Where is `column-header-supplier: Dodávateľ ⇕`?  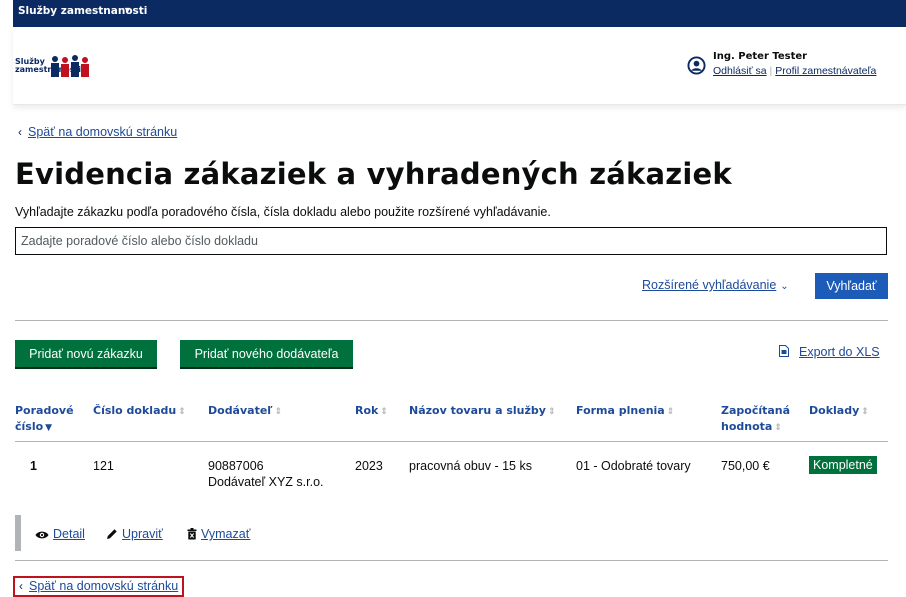
column-header-supplier: Dodávateľ ⇕ is located at coordinates (245, 411).